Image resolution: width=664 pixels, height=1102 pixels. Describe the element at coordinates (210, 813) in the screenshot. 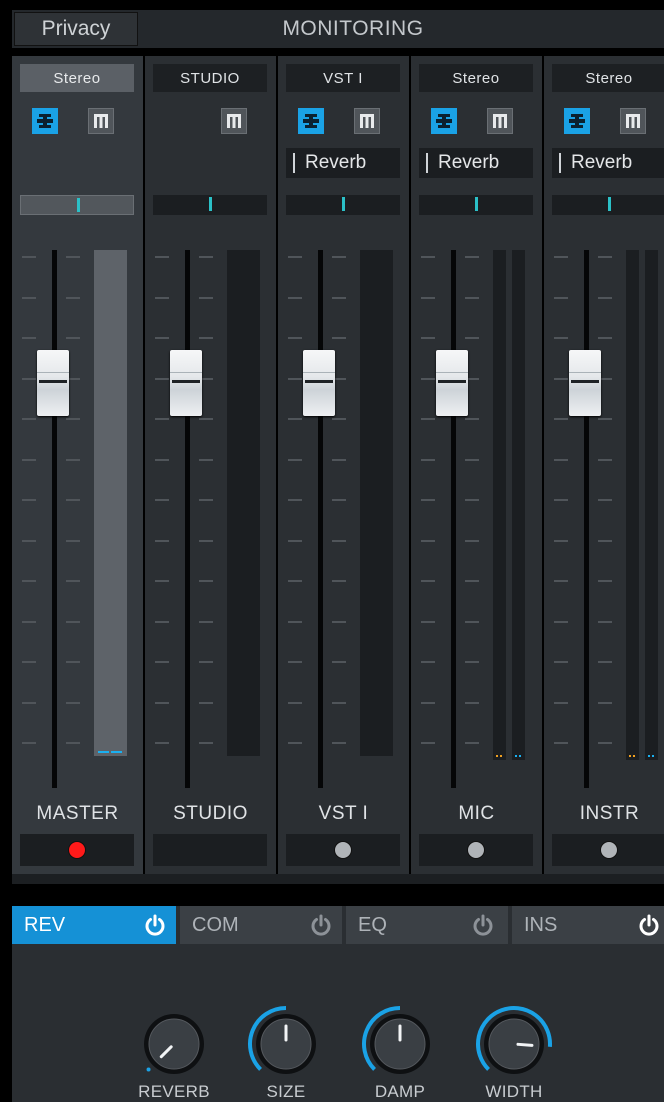

I see `channel-name: STUDIO` at that location.